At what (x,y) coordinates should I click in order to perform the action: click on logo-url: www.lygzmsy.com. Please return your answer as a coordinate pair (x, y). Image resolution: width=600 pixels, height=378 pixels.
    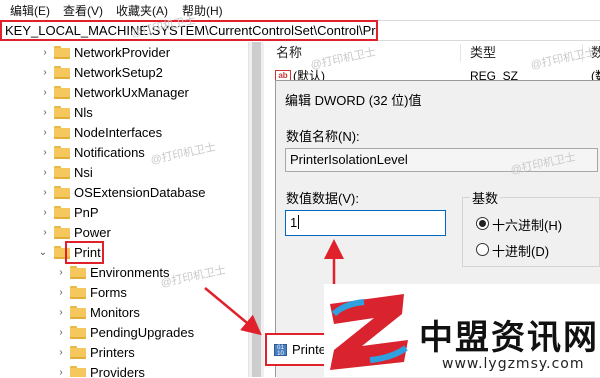
    Looking at the image, I should click on (513, 364).